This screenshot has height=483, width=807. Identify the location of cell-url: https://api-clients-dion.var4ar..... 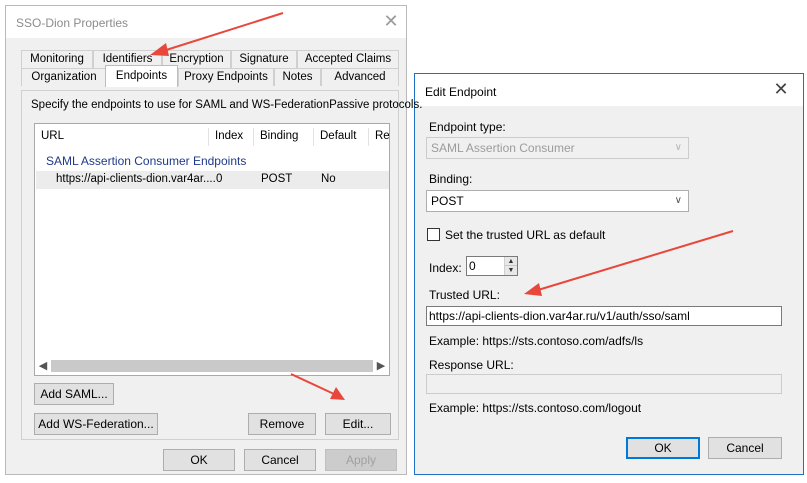
(136, 179).